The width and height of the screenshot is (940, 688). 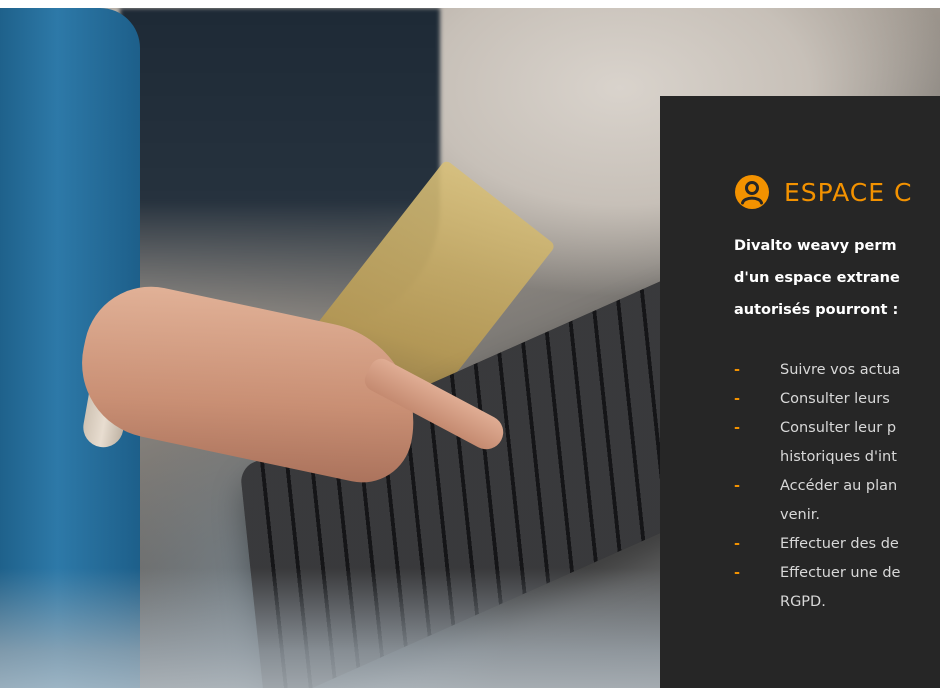 I want to click on list-item: - Suivre vos actua, so click(x=837, y=370).